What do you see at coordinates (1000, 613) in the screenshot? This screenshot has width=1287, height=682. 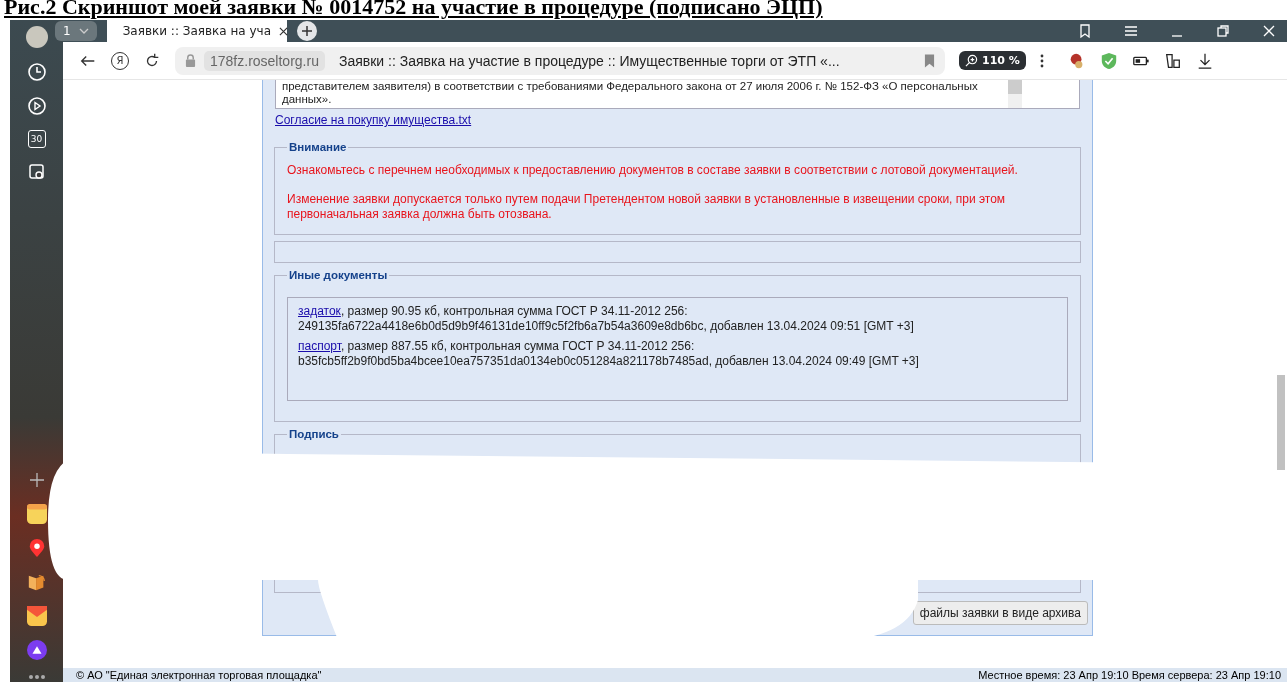 I see `download-archive-button: файлы заявки в виде архива` at bounding box center [1000, 613].